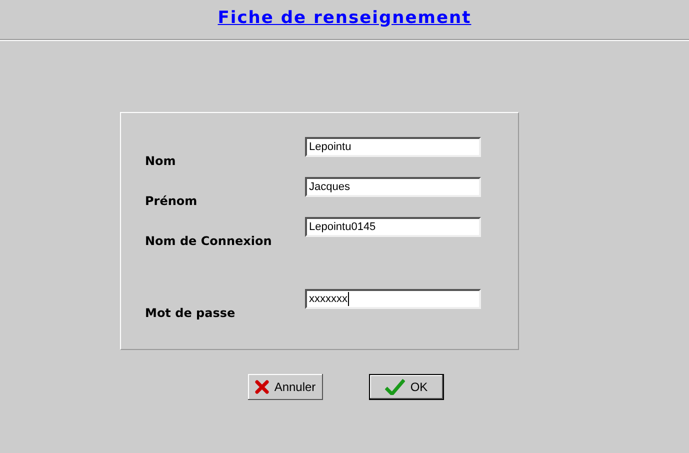 The width and height of the screenshot is (689, 453). I want to click on checkmark-icon, so click(395, 387).